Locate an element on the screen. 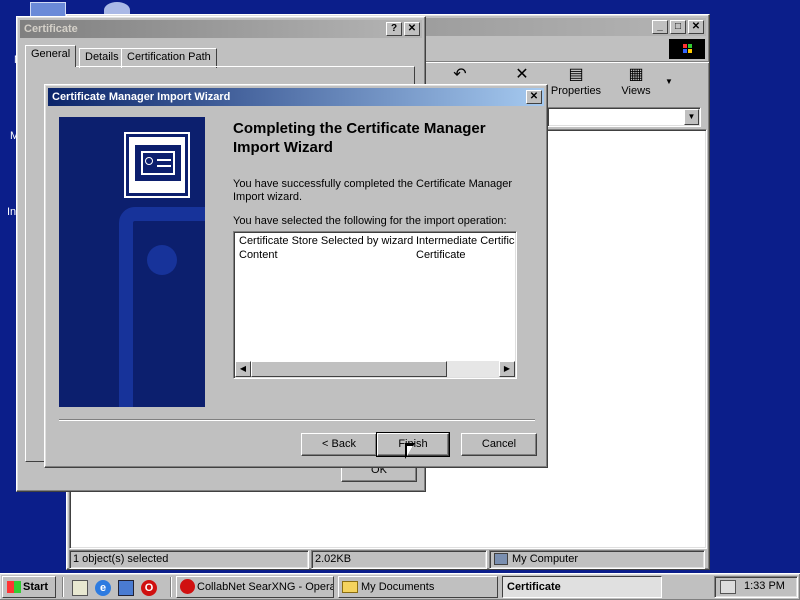 The height and width of the screenshot is (600, 800). tray-network-icon is located at coordinates (728, 587).